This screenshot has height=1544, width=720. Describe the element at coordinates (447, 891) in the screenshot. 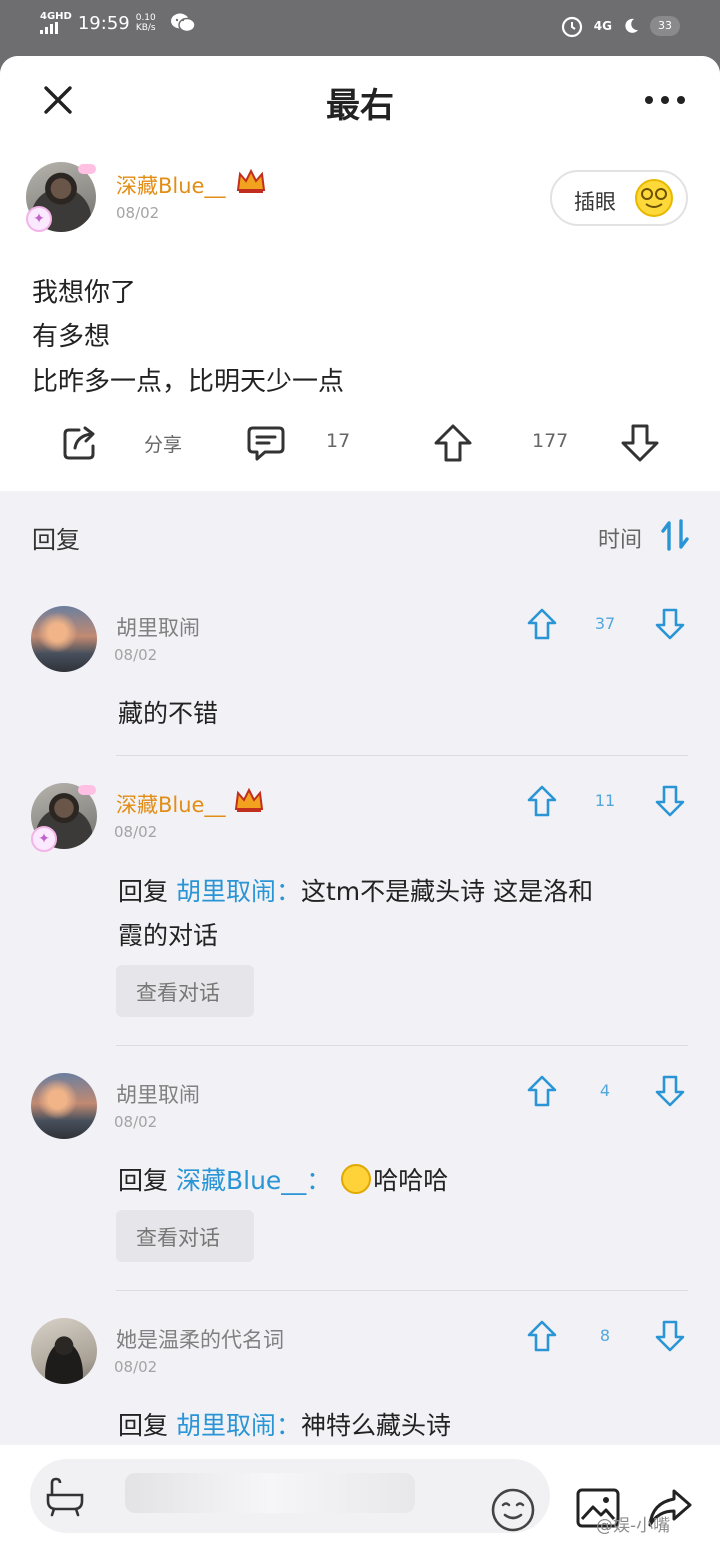

I see `comment-body: 这tm不是藏头诗 这是洛和` at that location.